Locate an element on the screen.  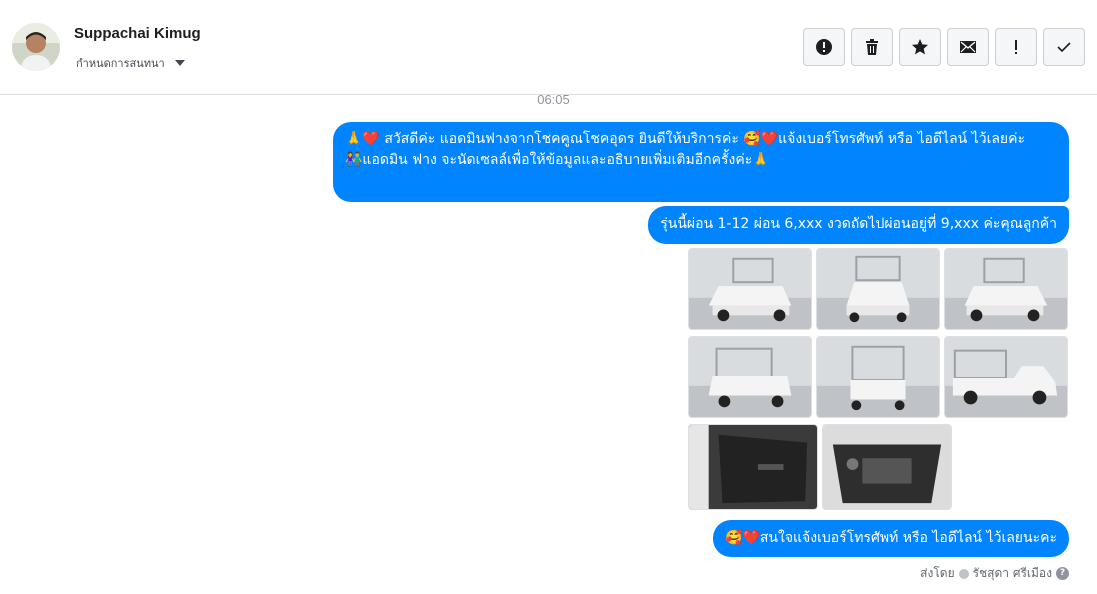
sender-avatar-icon is located at coordinates (963, 573).